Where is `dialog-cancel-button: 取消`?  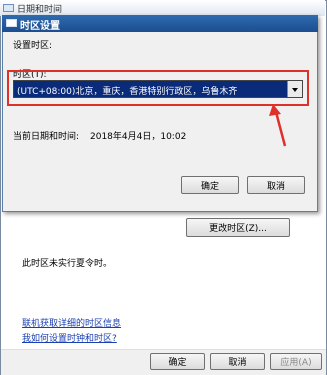 dialog-cancel-button: 取消 is located at coordinates (276, 185).